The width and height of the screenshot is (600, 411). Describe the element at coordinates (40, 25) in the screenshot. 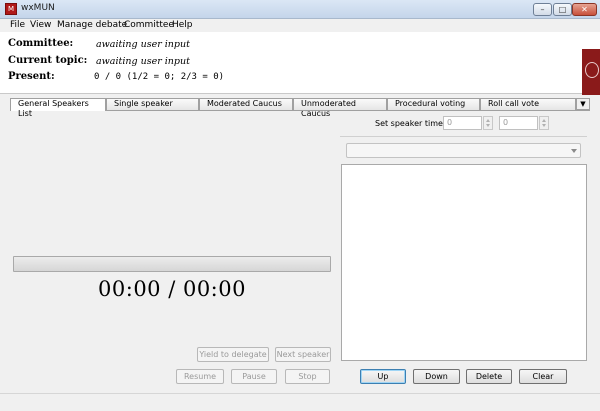

I see `menu-view: View` at that location.